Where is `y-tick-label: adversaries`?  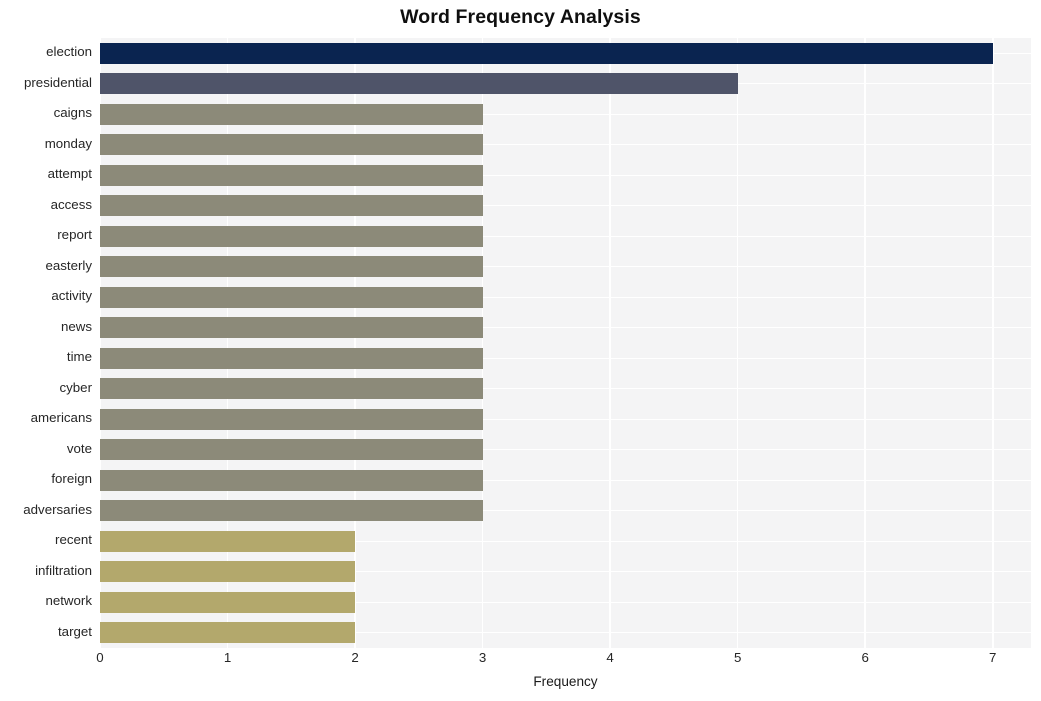 y-tick-label: adversaries is located at coordinates (57, 509).